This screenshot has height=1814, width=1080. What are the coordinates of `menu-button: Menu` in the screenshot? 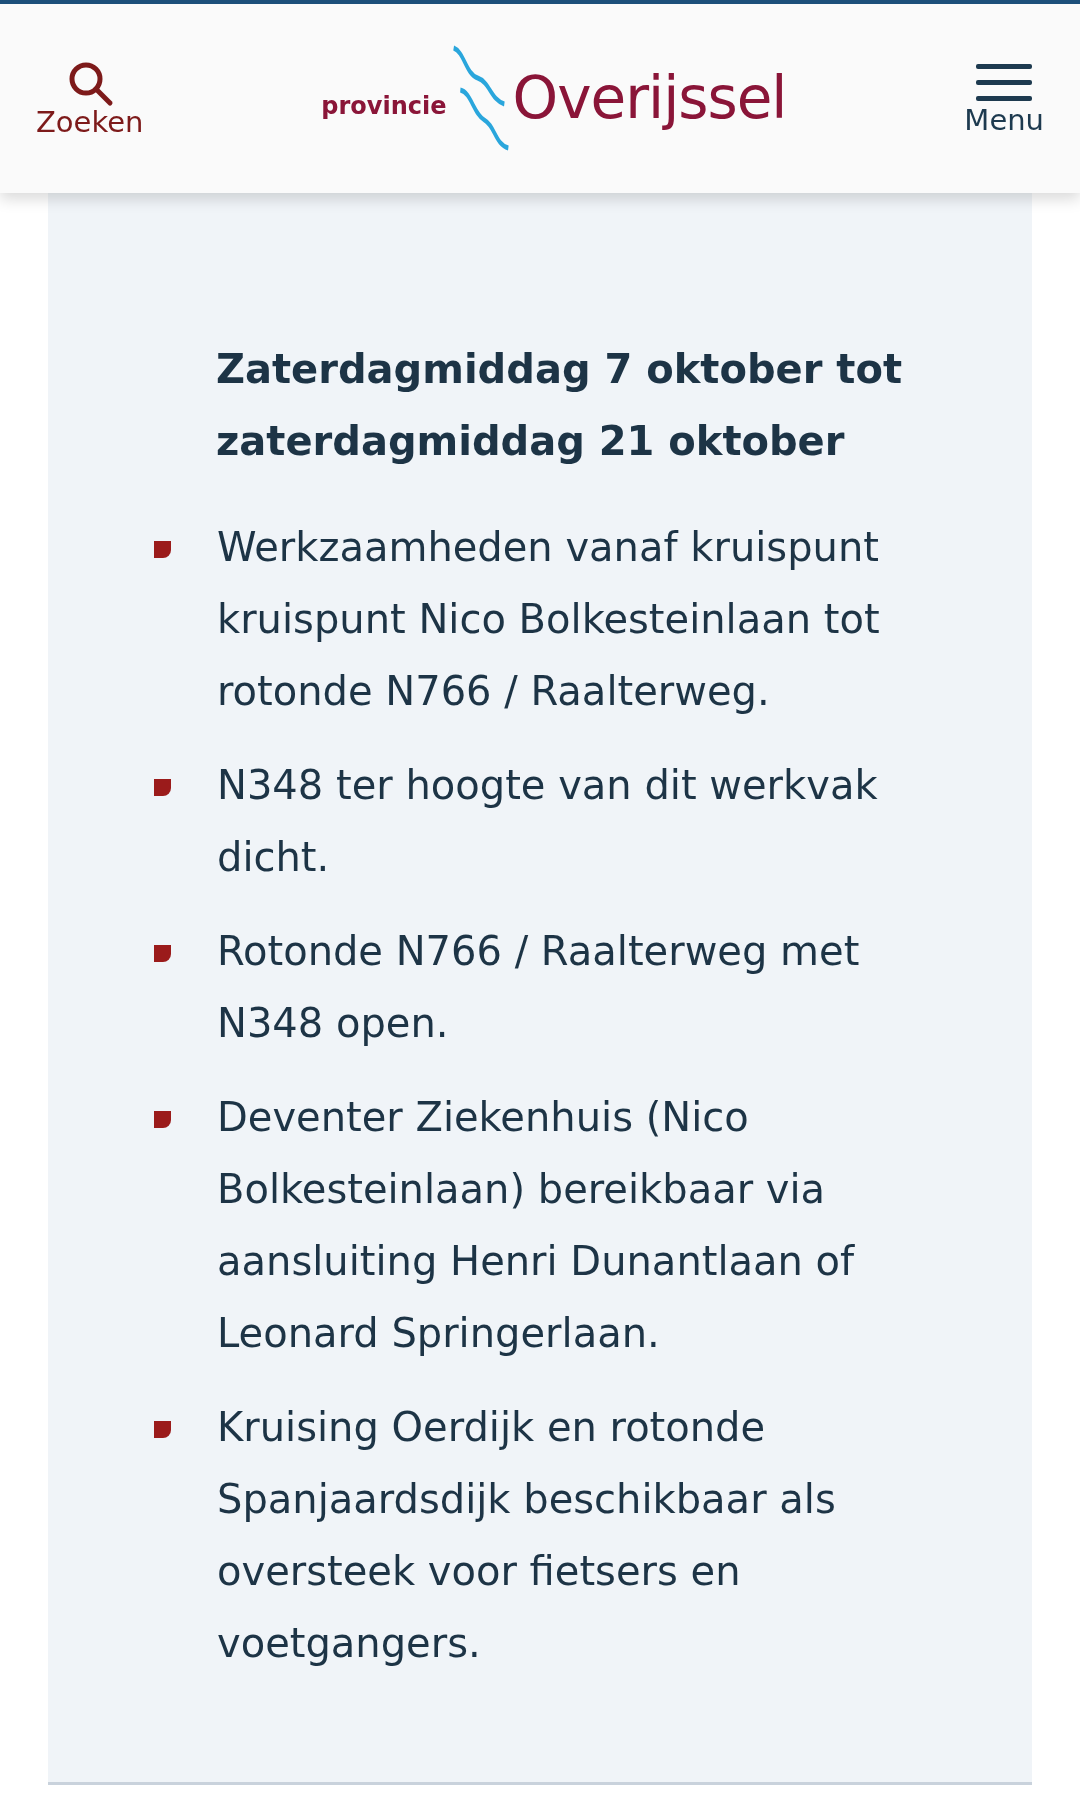 It's located at (1004, 98).